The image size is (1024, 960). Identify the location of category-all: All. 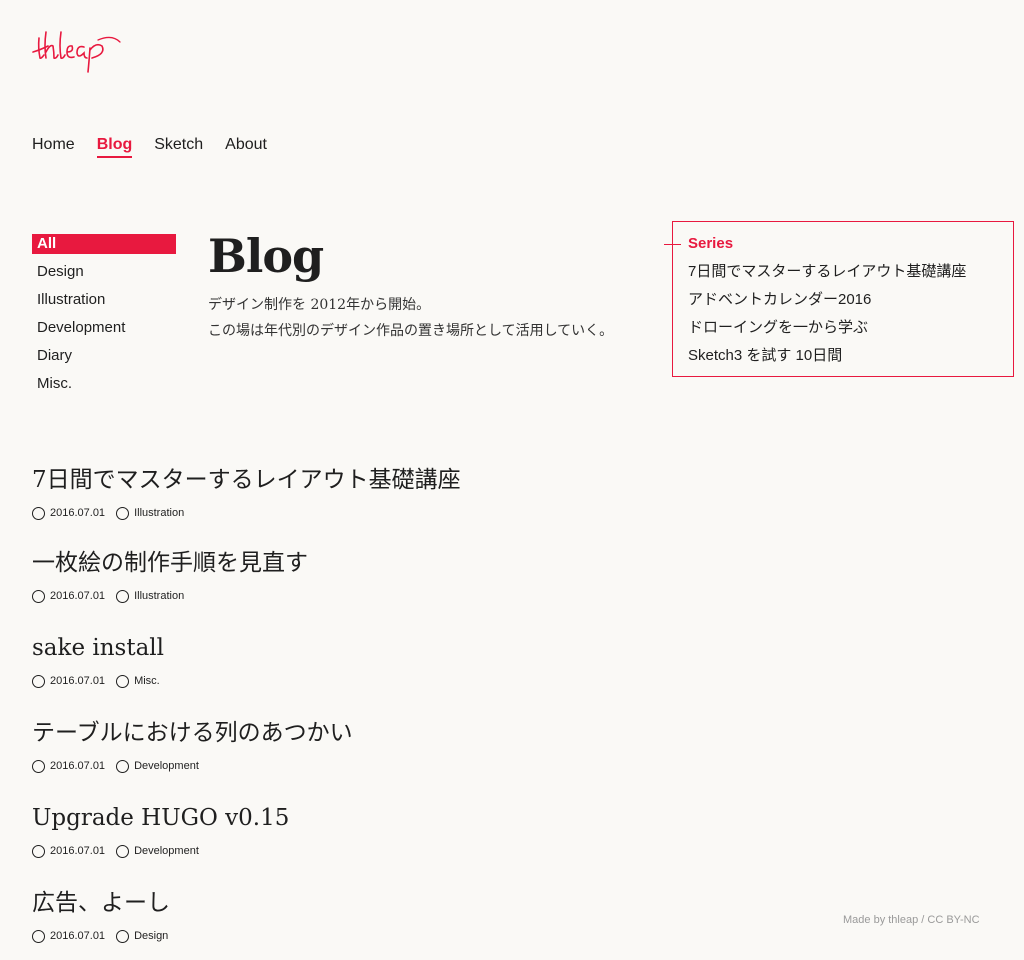
(104, 244).